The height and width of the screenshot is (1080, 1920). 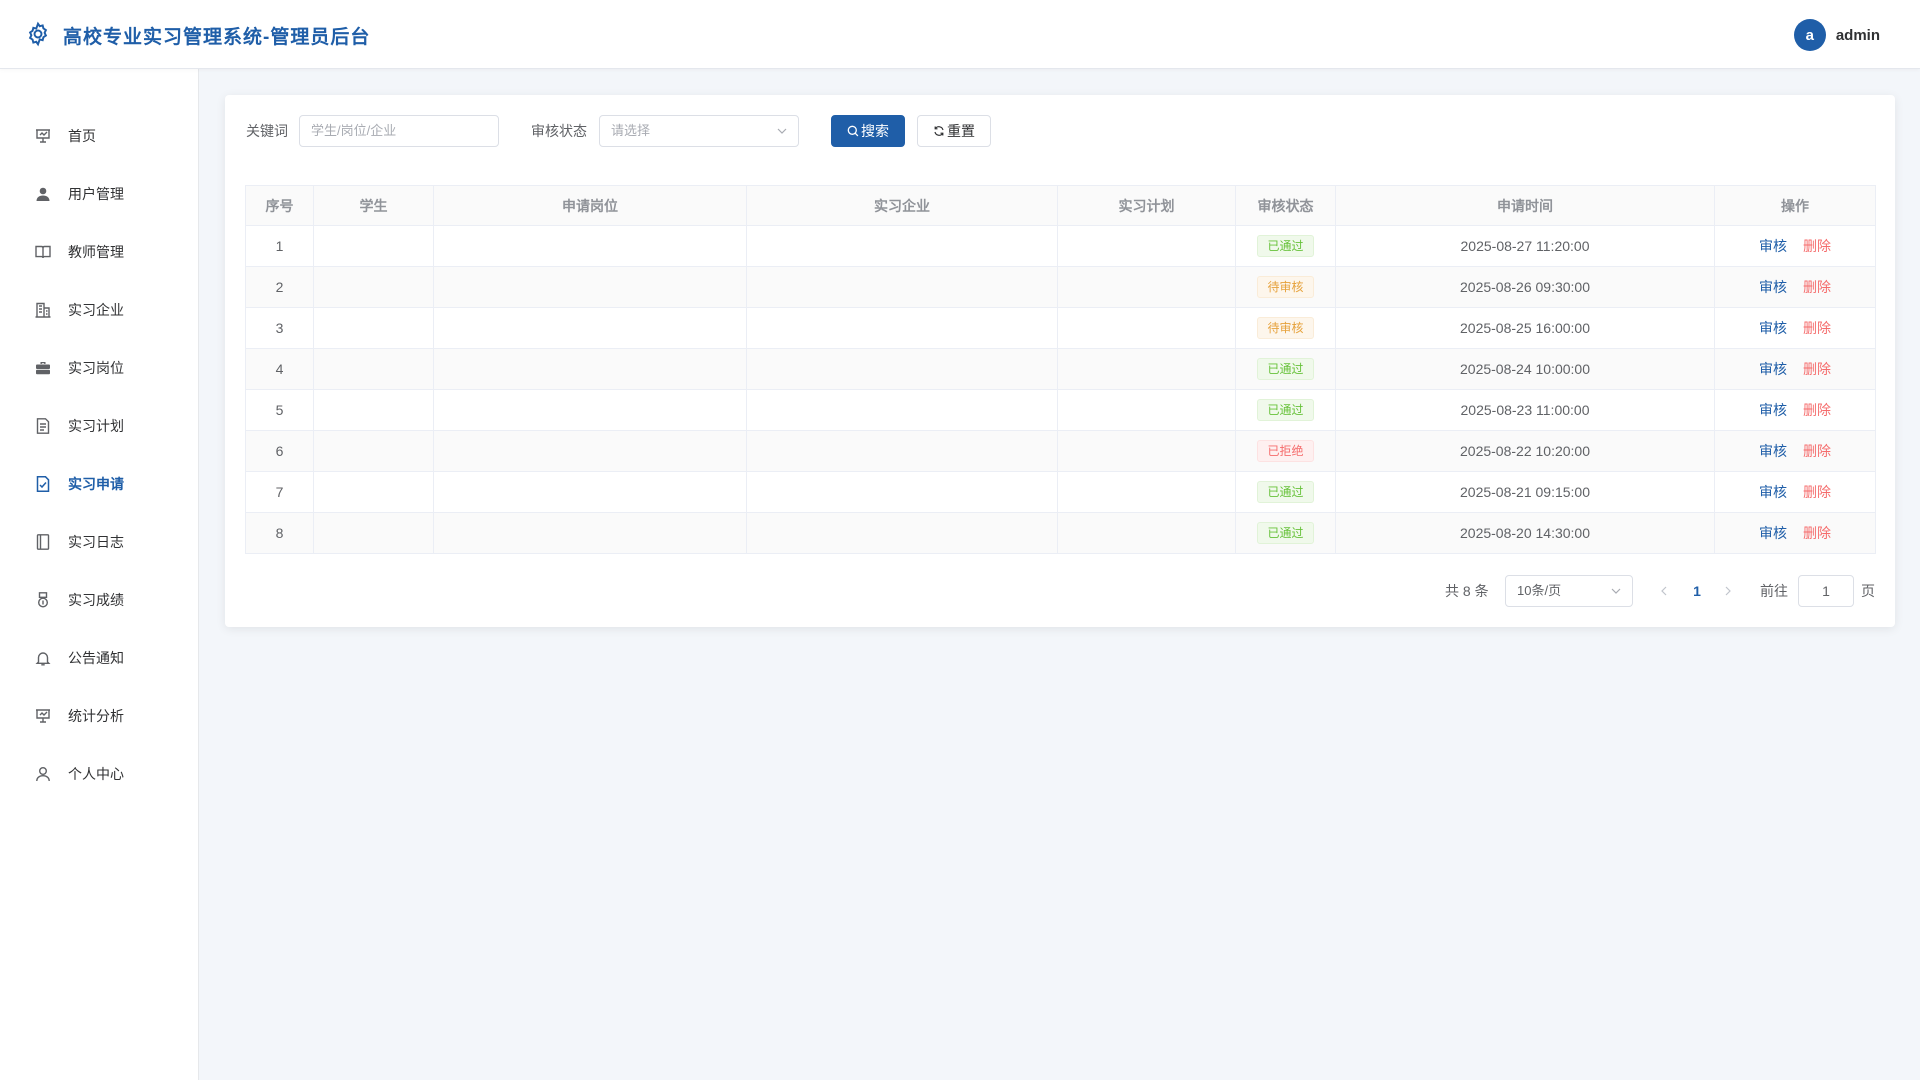 I want to click on sidebar-item-label: 教师管理, so click(x=96, y=252).